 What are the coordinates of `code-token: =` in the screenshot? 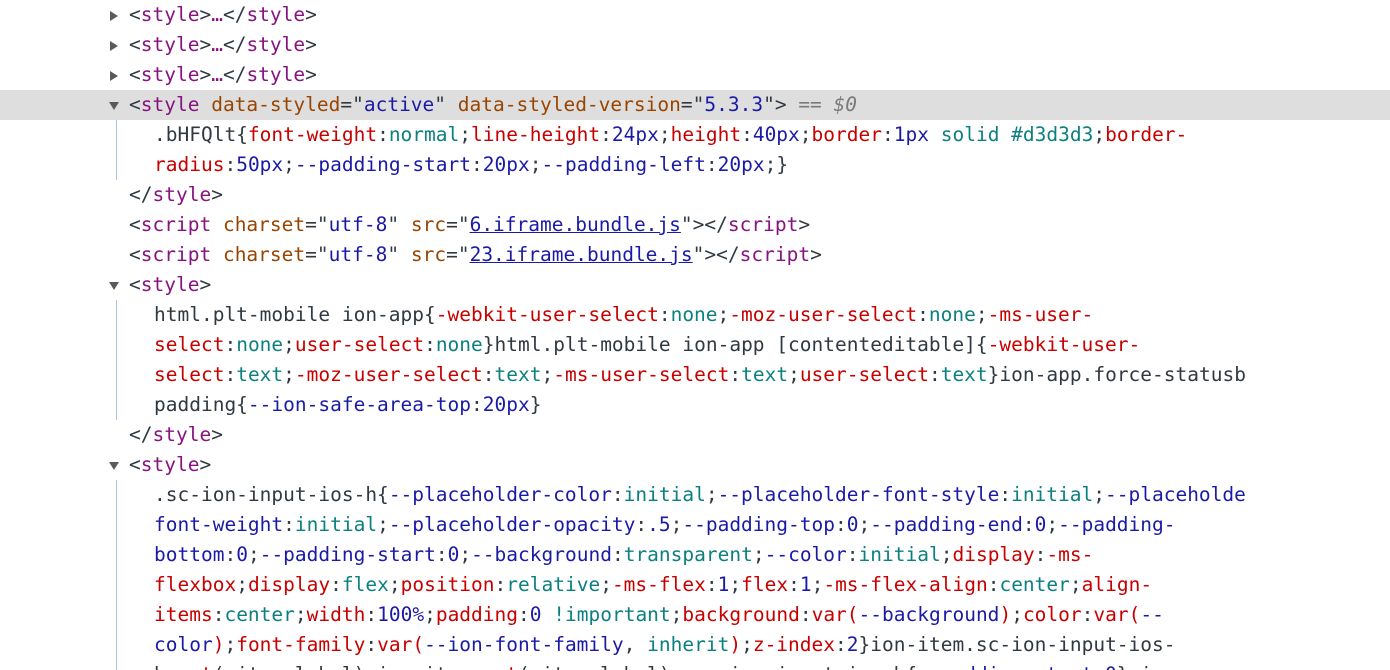 It's located at (452, 254).